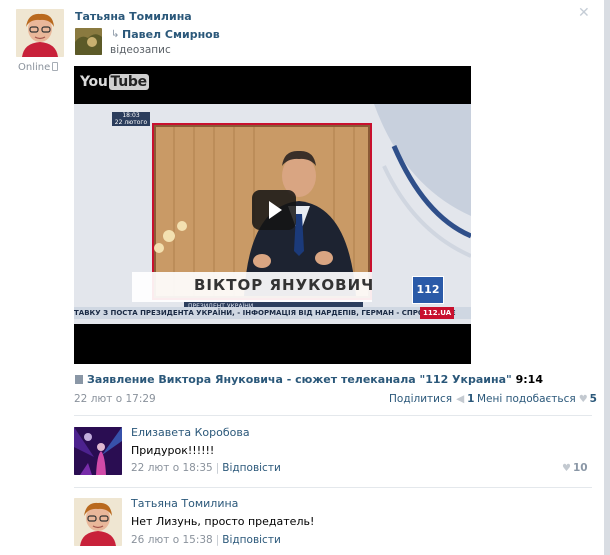 This screenshot has width=610, height=555. Describe the element at coordinates (172, 468) in the screenshot. I see `comment-date: 22 лют о 18:35` at that location.